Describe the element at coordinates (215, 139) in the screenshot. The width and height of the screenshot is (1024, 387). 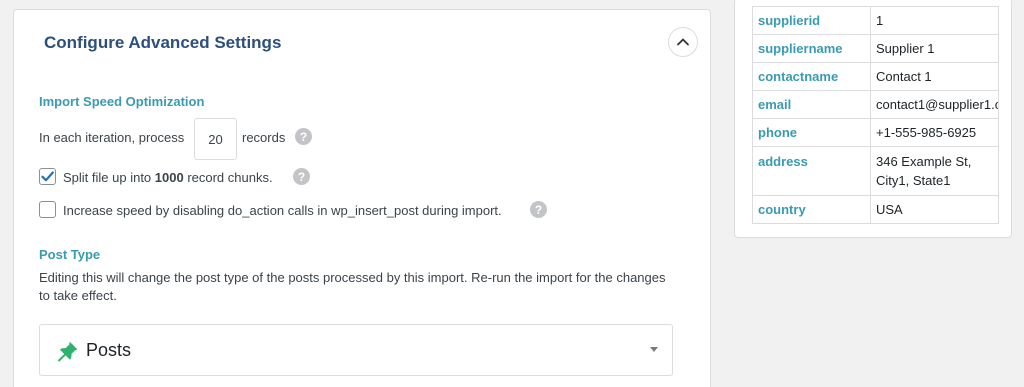
I see `records-per-iteration-input` at that location.